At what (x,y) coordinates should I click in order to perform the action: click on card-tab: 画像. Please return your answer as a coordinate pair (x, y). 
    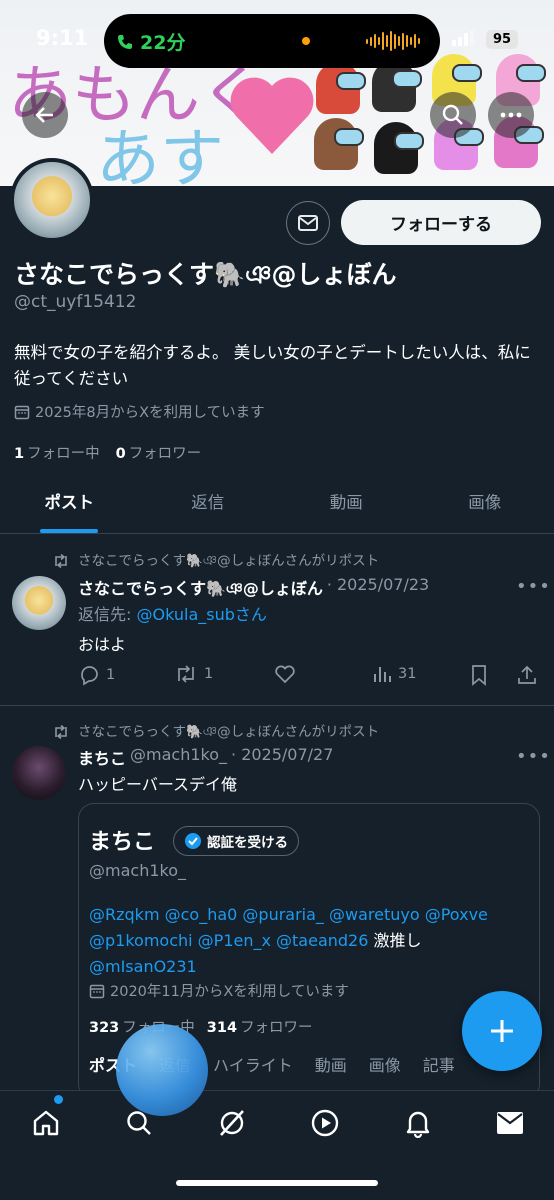
    Looking at the image, I should click on (384, 1065).